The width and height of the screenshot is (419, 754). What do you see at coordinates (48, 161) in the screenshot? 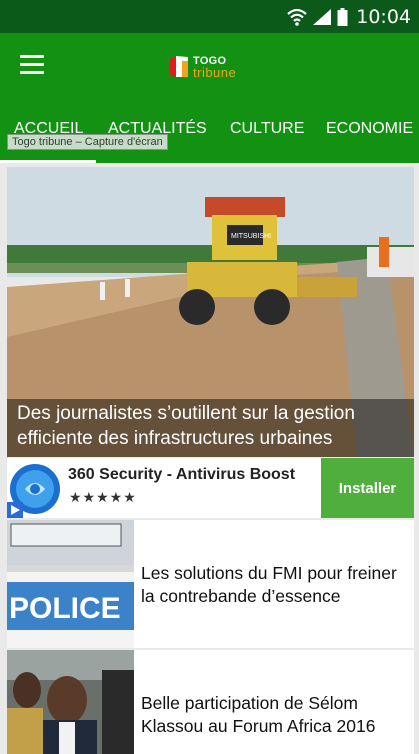
I see `active-tab-indicator` at bounding box center [48, 161].